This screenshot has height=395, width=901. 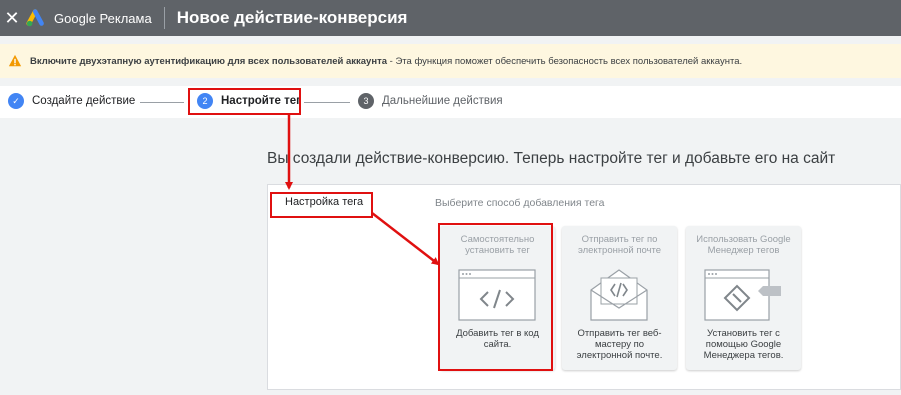 I want to click on header-divider, so click(x=164, y=18).